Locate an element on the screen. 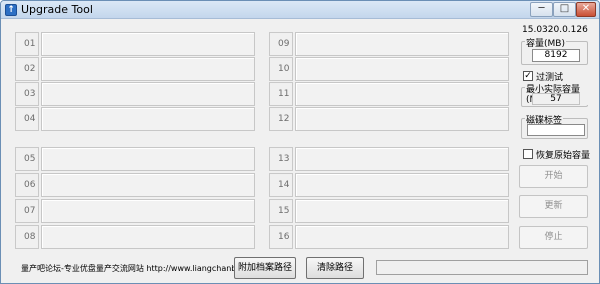 This screenshot has width=600, height=284. port-12-number: 12 is located at coordinates (281, 119).